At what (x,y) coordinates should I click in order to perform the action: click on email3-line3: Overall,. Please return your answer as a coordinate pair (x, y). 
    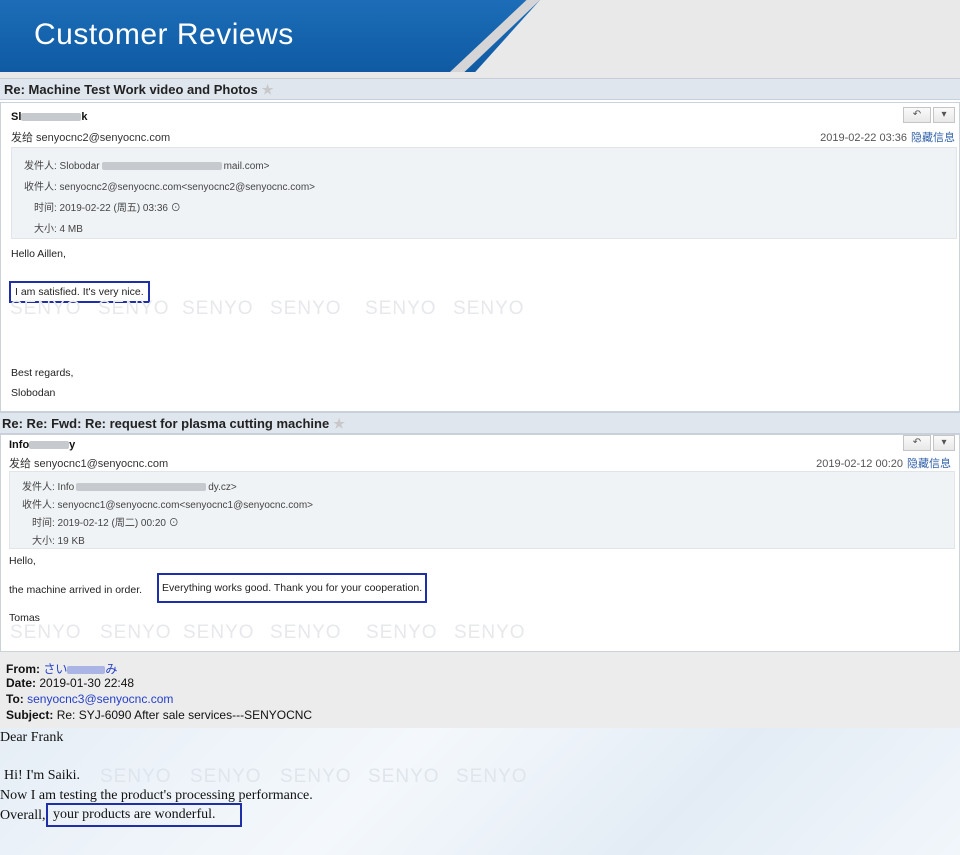
    Looking at the image, I should click on (23, 815).